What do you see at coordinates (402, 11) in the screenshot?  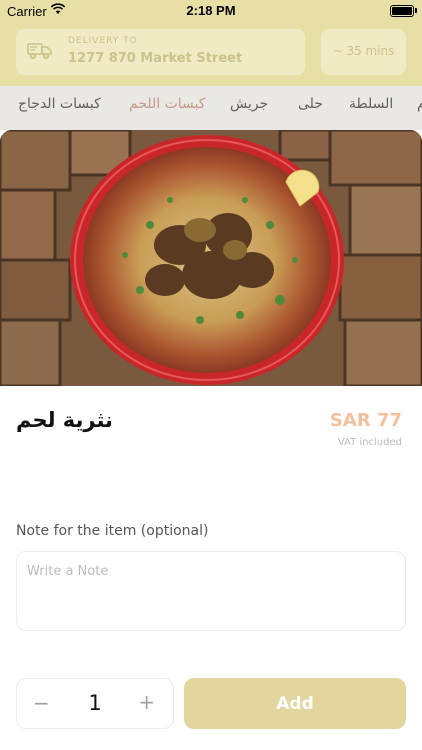 I see `battery-icon` at bounding box center [402, 11].